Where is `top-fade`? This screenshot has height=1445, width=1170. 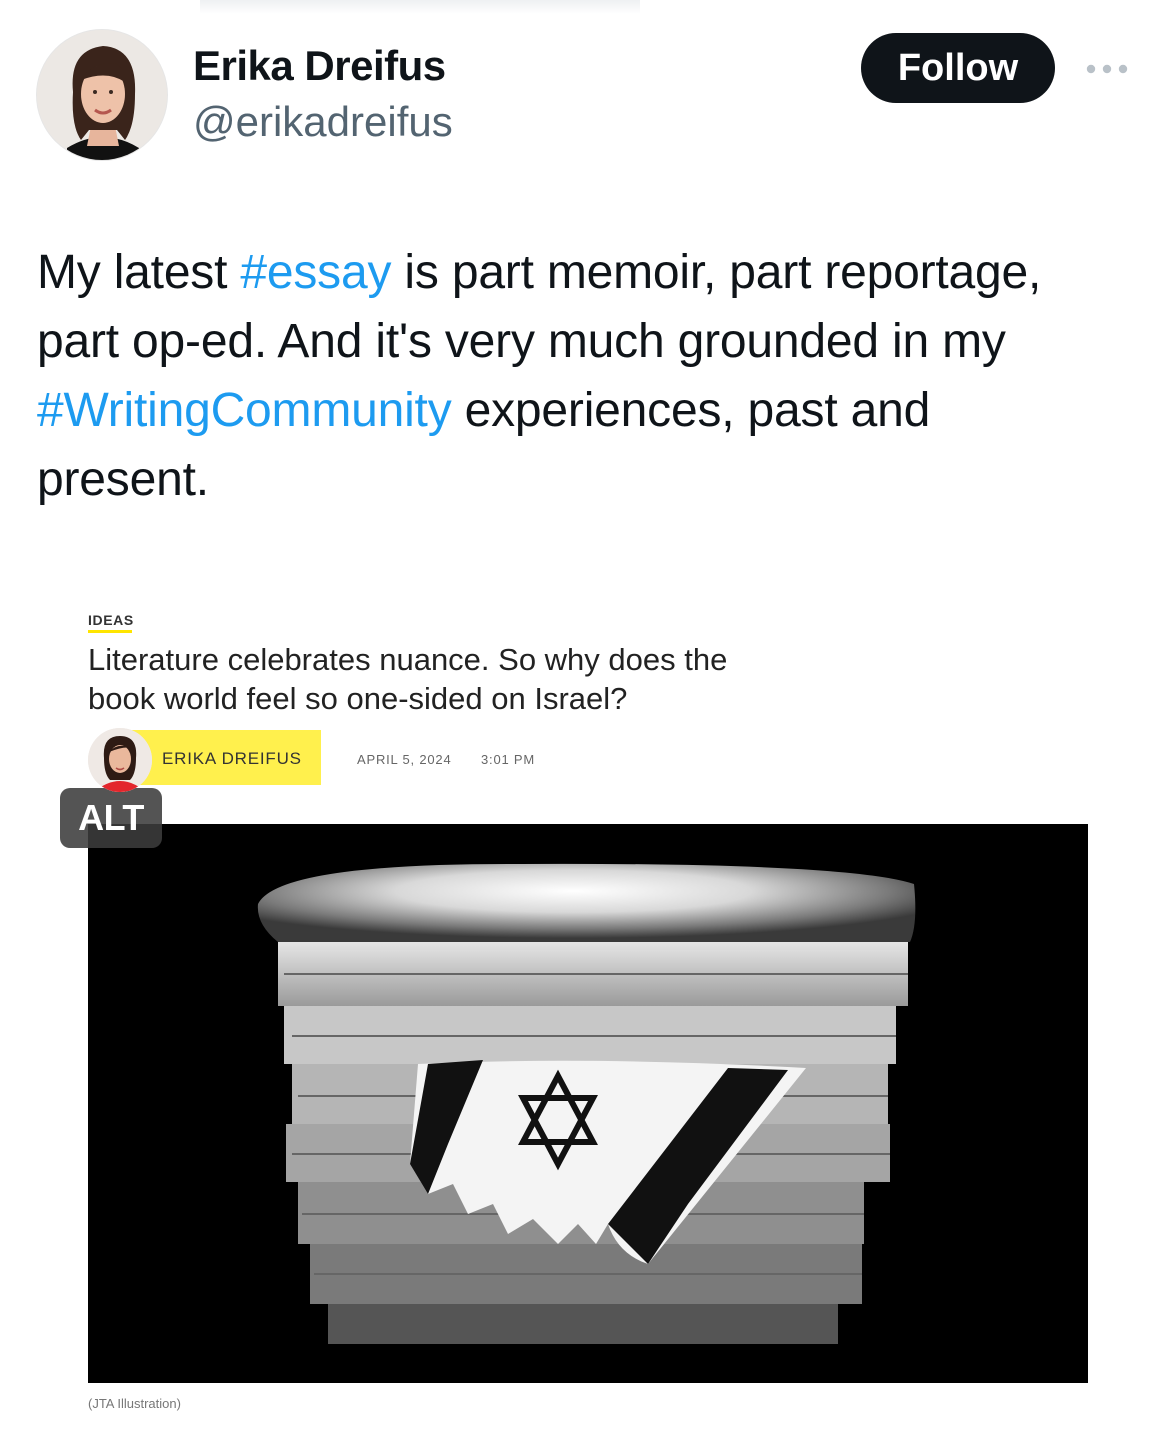 top-fade is located at coordinates (420, 7).